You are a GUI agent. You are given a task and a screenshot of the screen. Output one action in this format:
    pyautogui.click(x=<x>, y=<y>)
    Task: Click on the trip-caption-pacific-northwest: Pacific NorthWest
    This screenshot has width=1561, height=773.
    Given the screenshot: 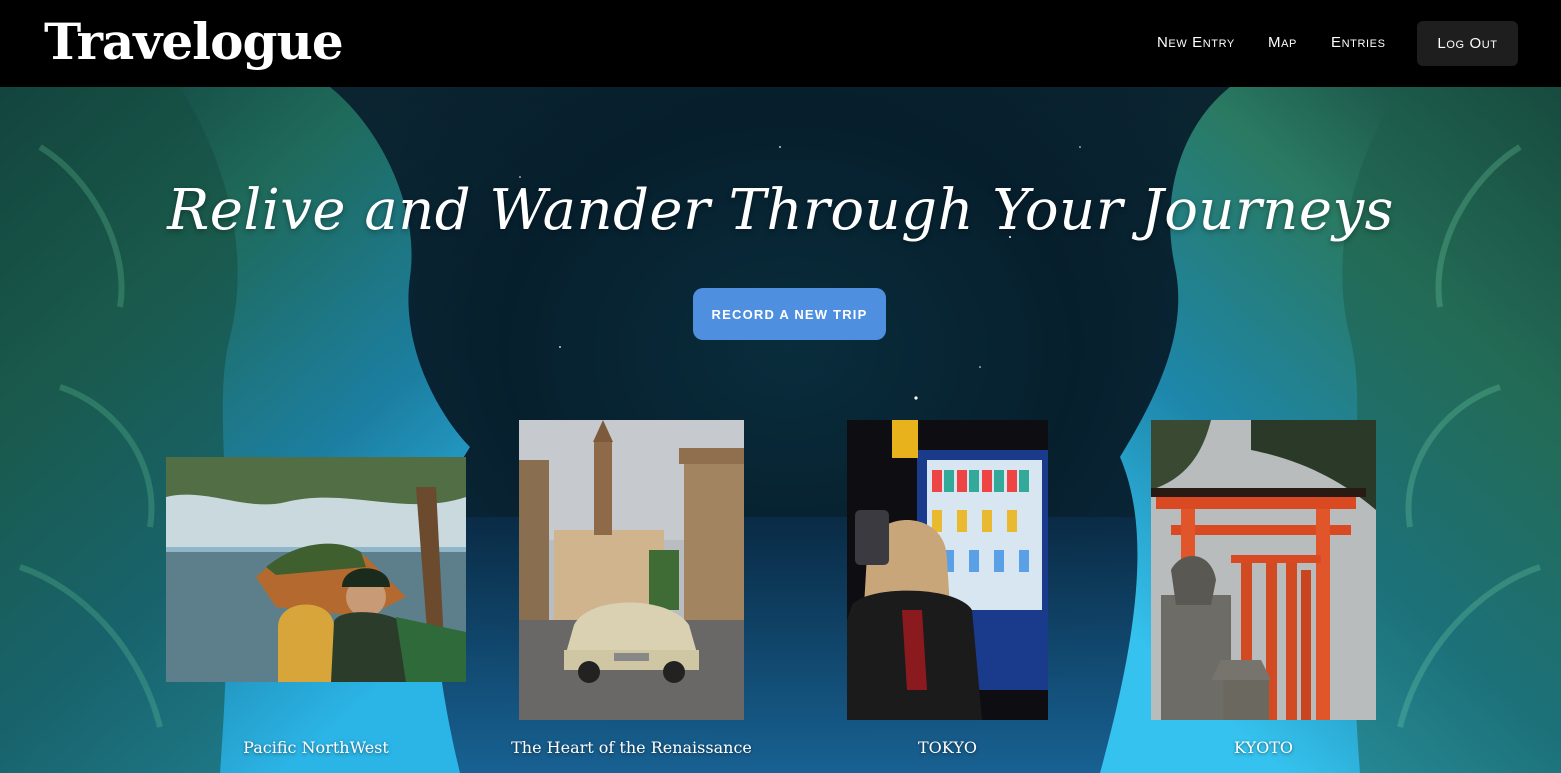 What is the action you would take?
    pyautogui.click(x=316, y=748)
    